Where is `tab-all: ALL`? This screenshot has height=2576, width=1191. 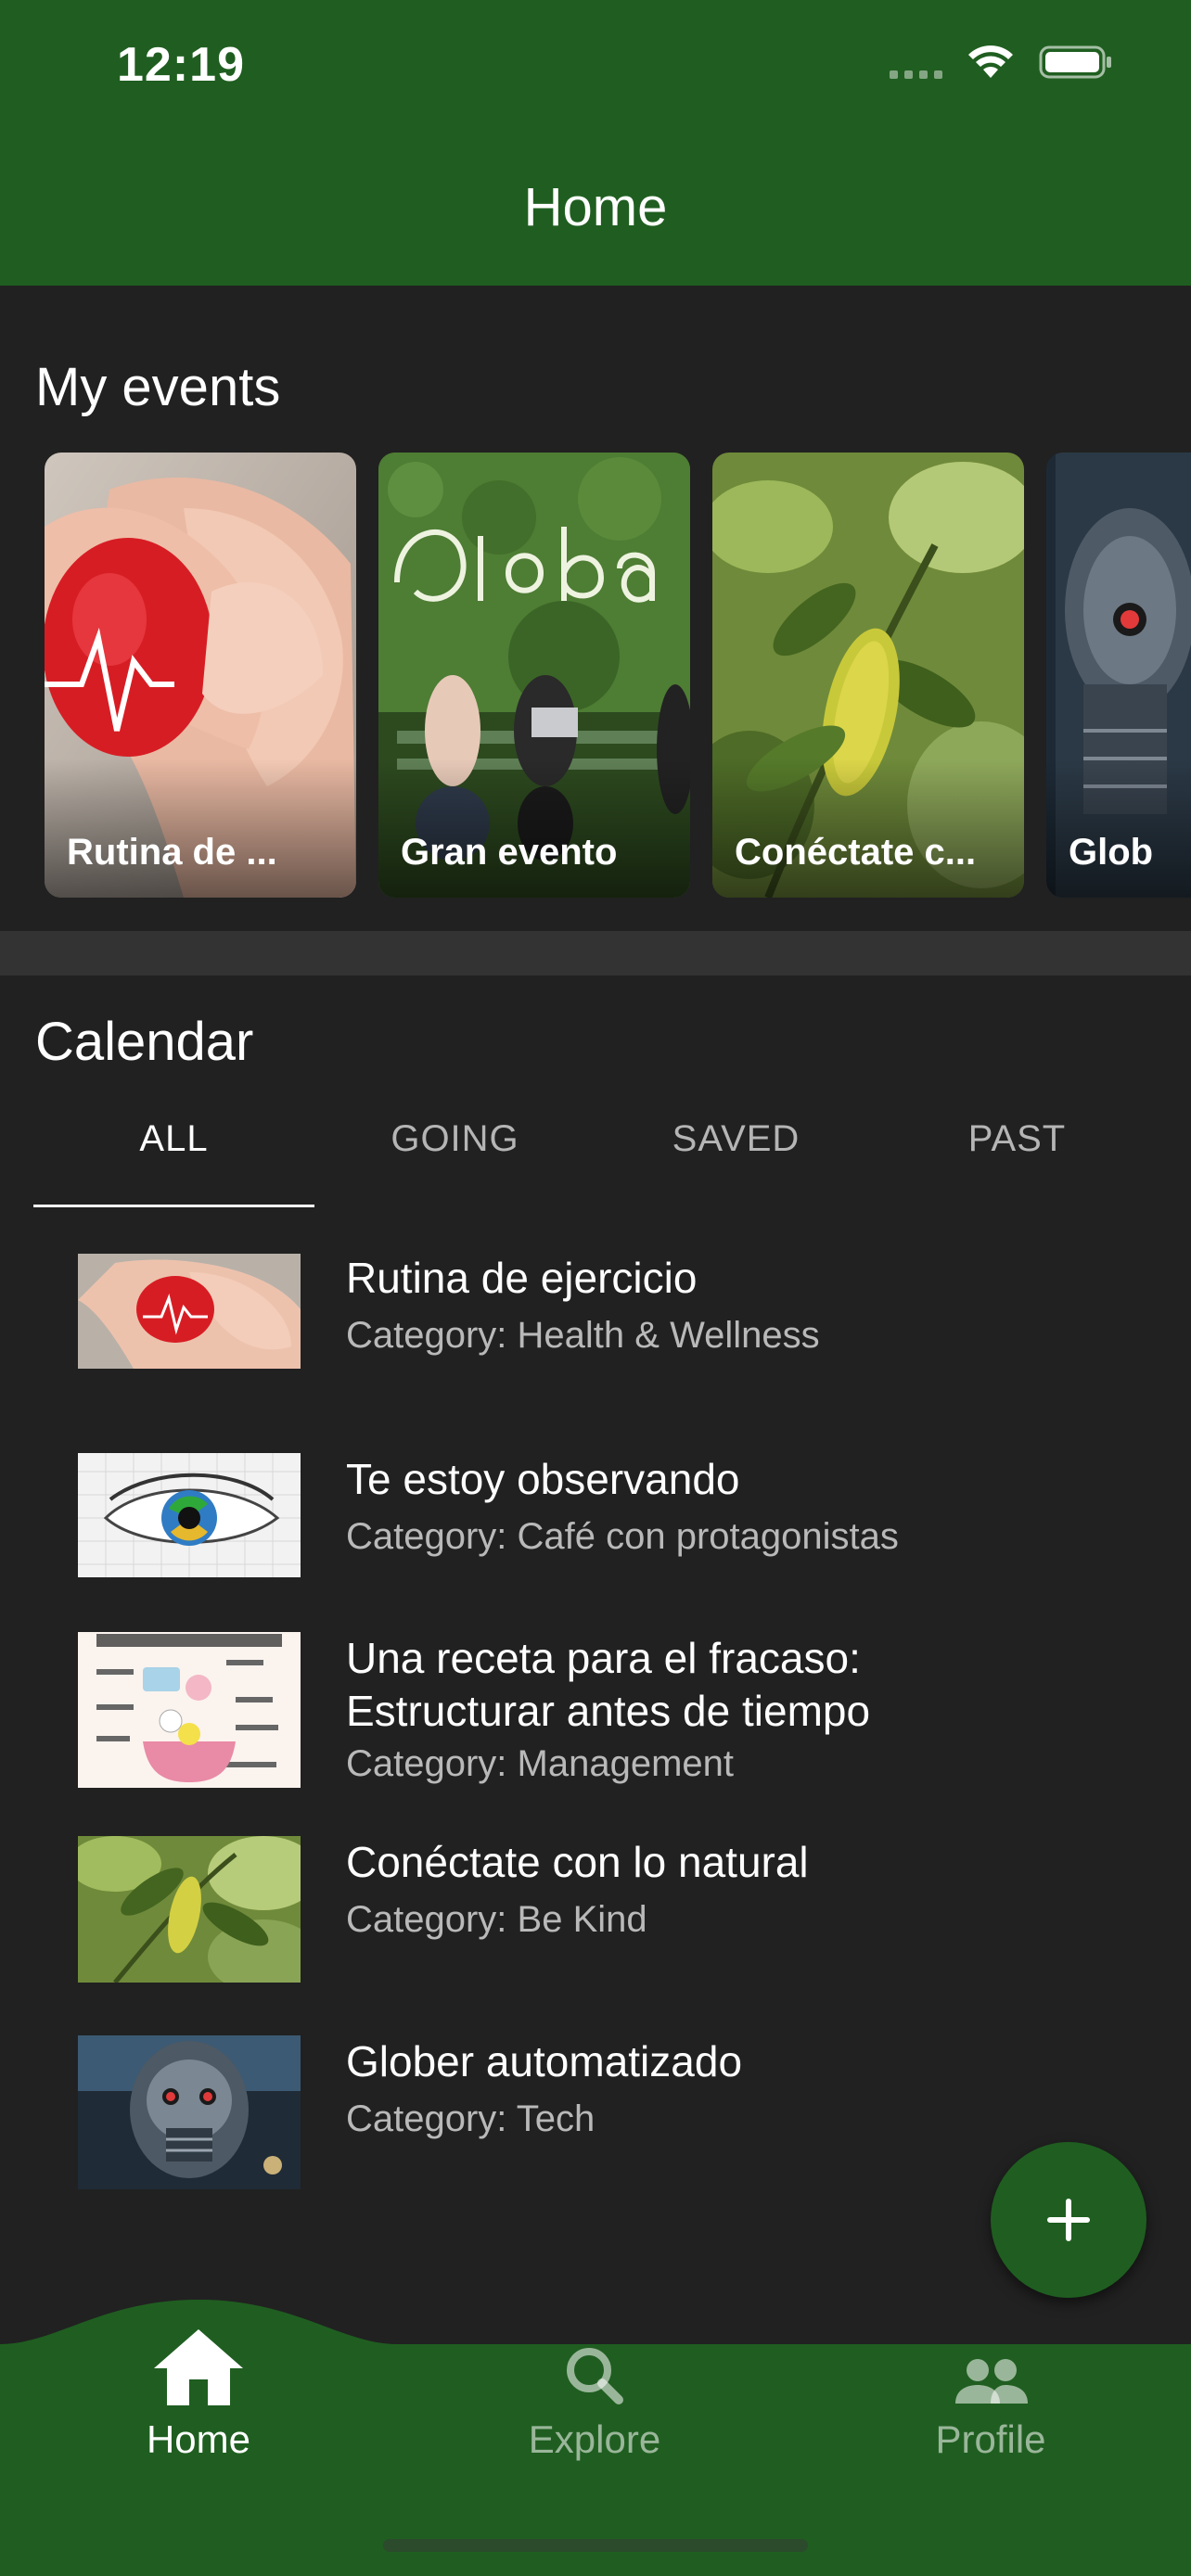 tab-all: ALL is located at coordinates (173, 1156).